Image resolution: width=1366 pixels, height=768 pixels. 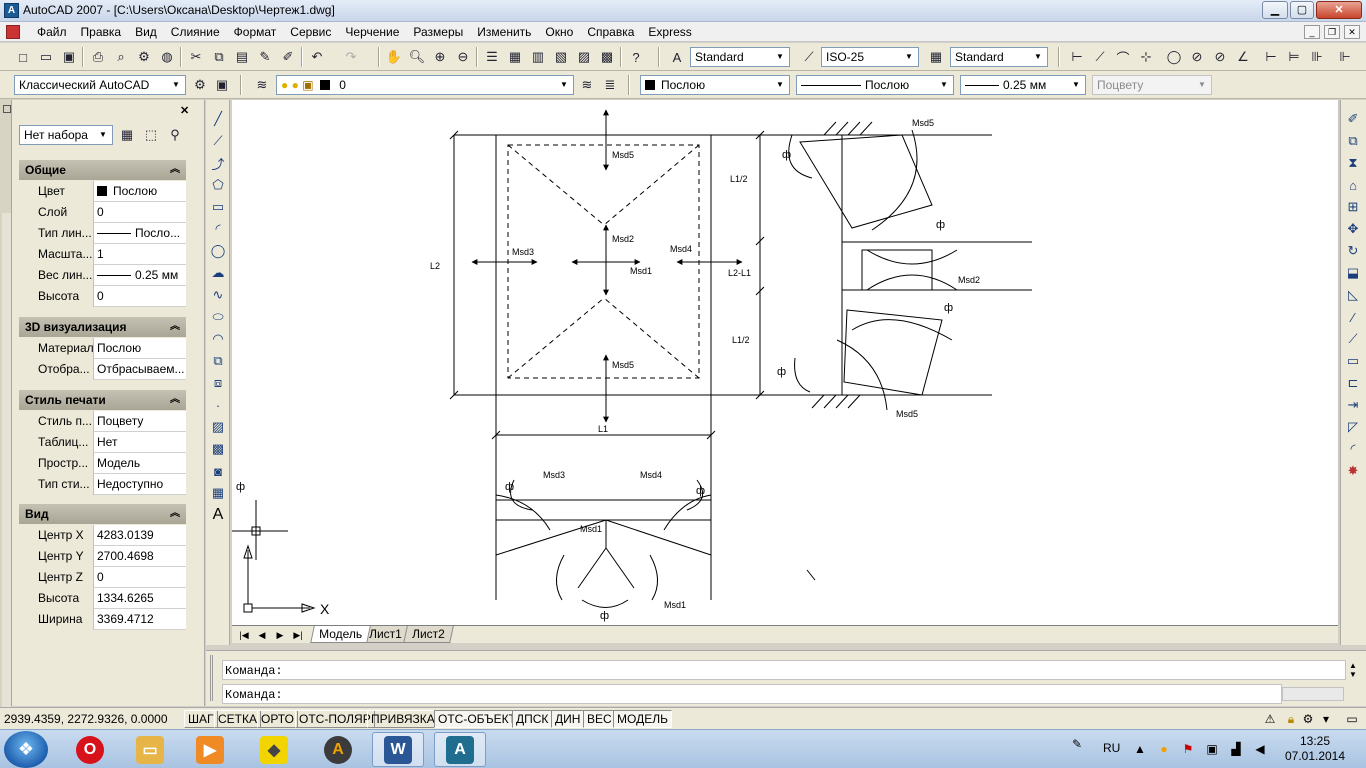 I want to click on point-icon: ·, so click(x=218, y=405).